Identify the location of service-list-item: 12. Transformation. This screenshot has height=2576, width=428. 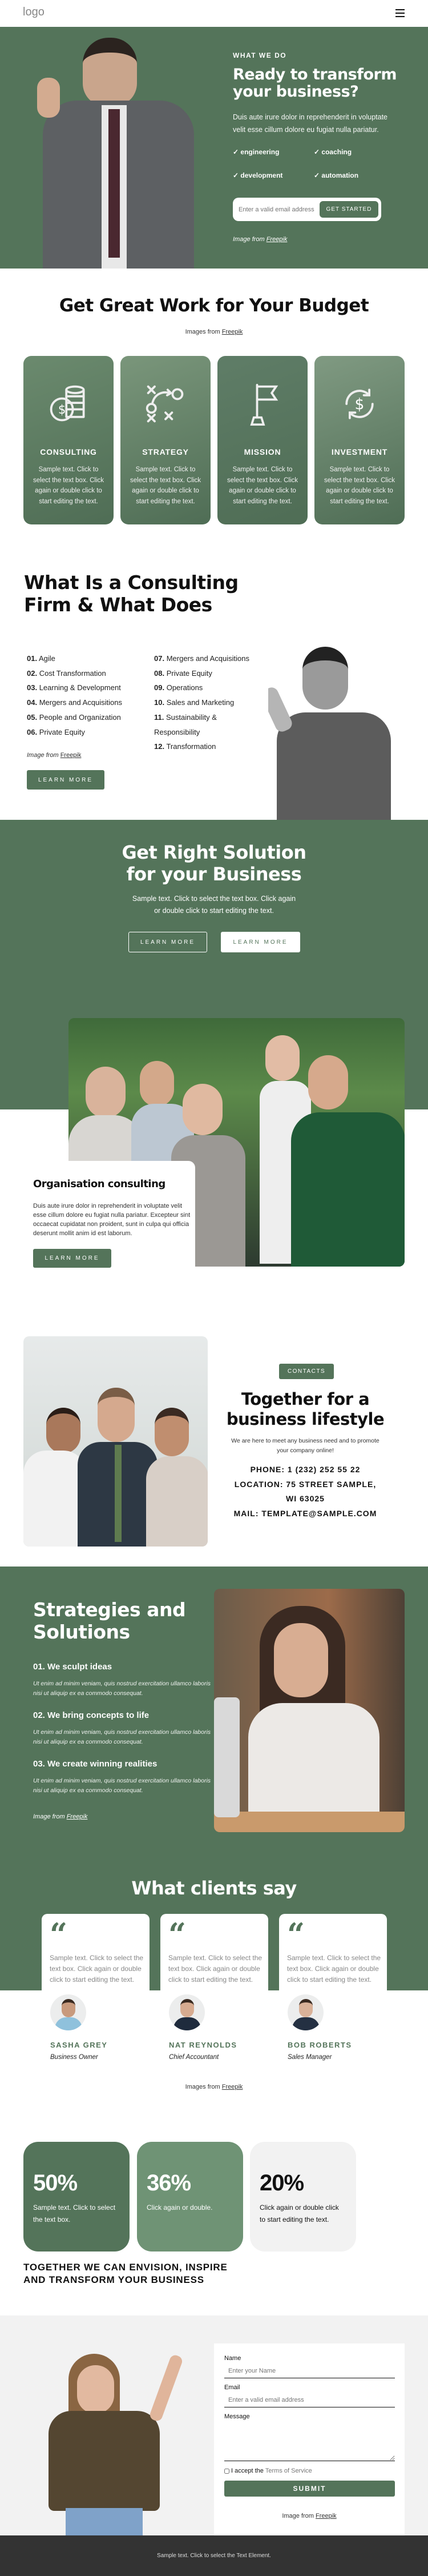
(185, 746).